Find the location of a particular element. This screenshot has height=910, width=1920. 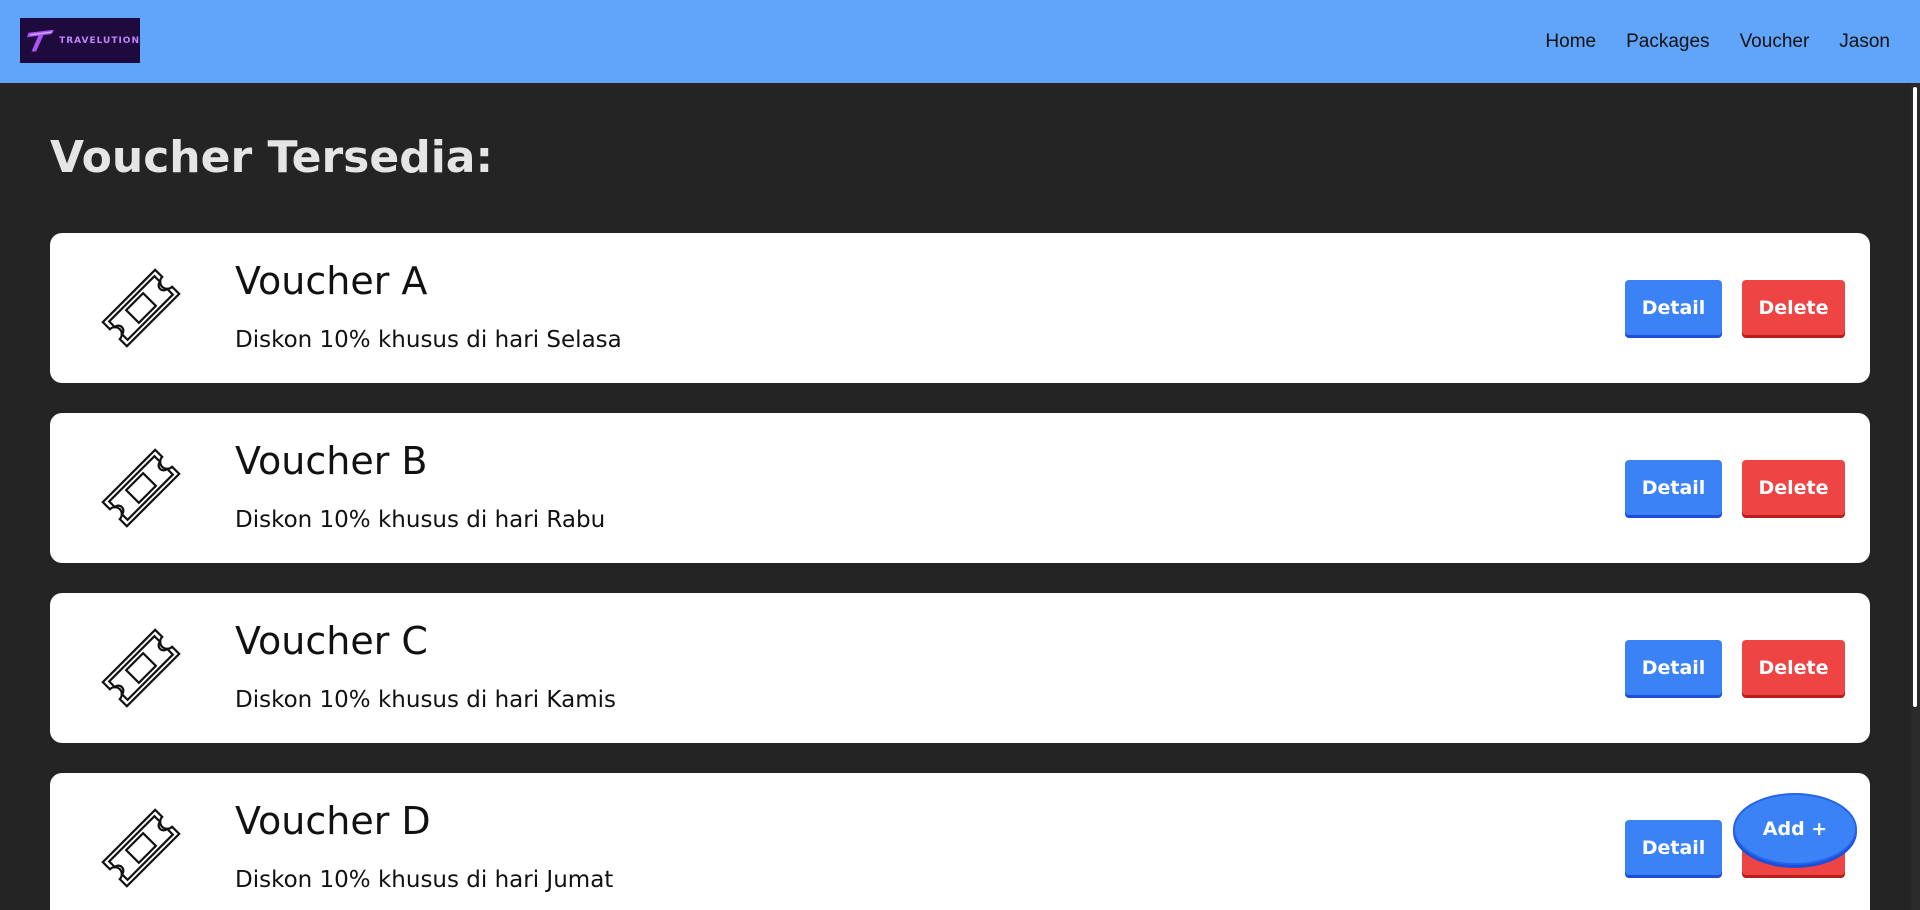

voucher-title: Voucher C is located at coordinates (331, 641).